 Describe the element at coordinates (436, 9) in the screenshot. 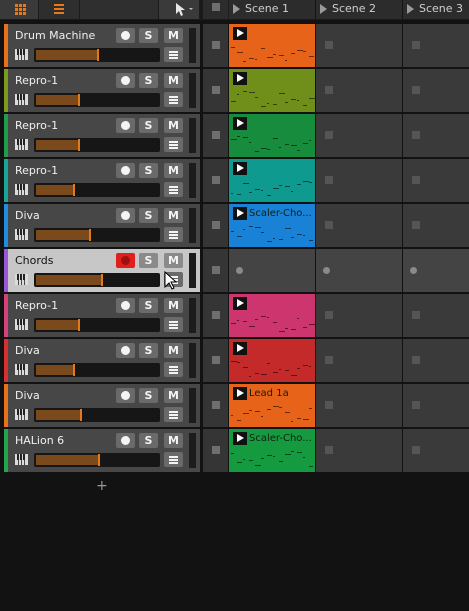

I see `scene-3-header: Scene 3` at that location.